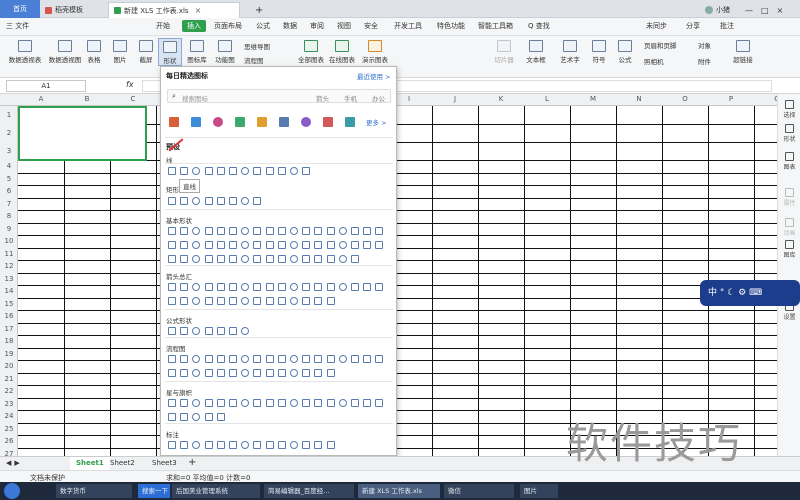 The height and width of the screenshot is (500, 800). What do you see at coordinates (311, 52) in the screenshot?
I see `all-charts-button: 全部图表` at bounding box center [311, 52].